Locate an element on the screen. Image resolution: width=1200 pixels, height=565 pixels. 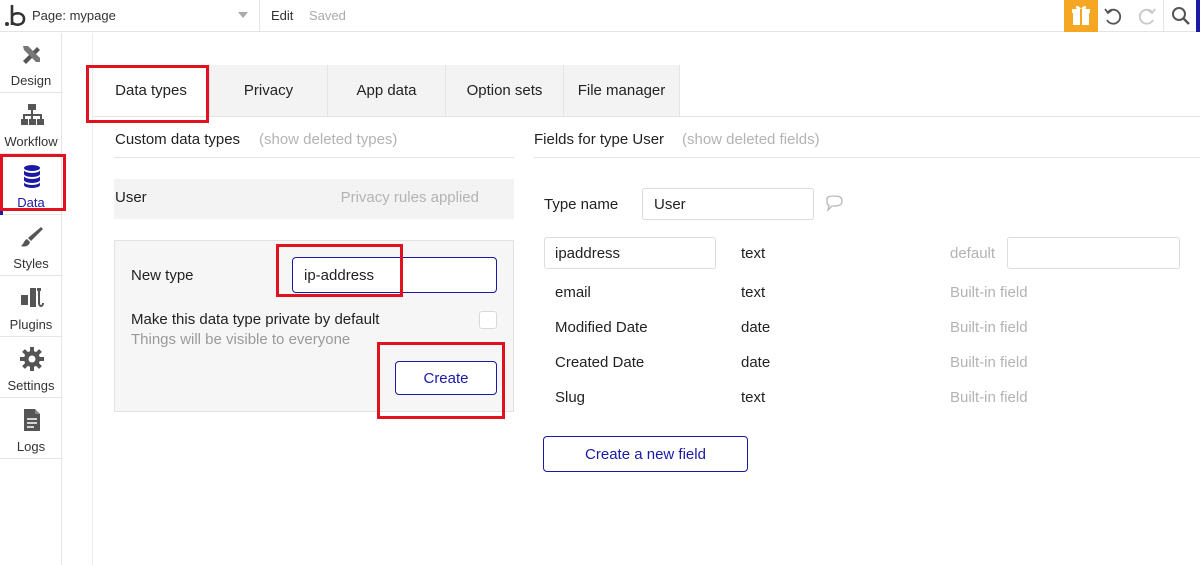
sidebar-item-label: Workflow is located at coordinates (31, 141).